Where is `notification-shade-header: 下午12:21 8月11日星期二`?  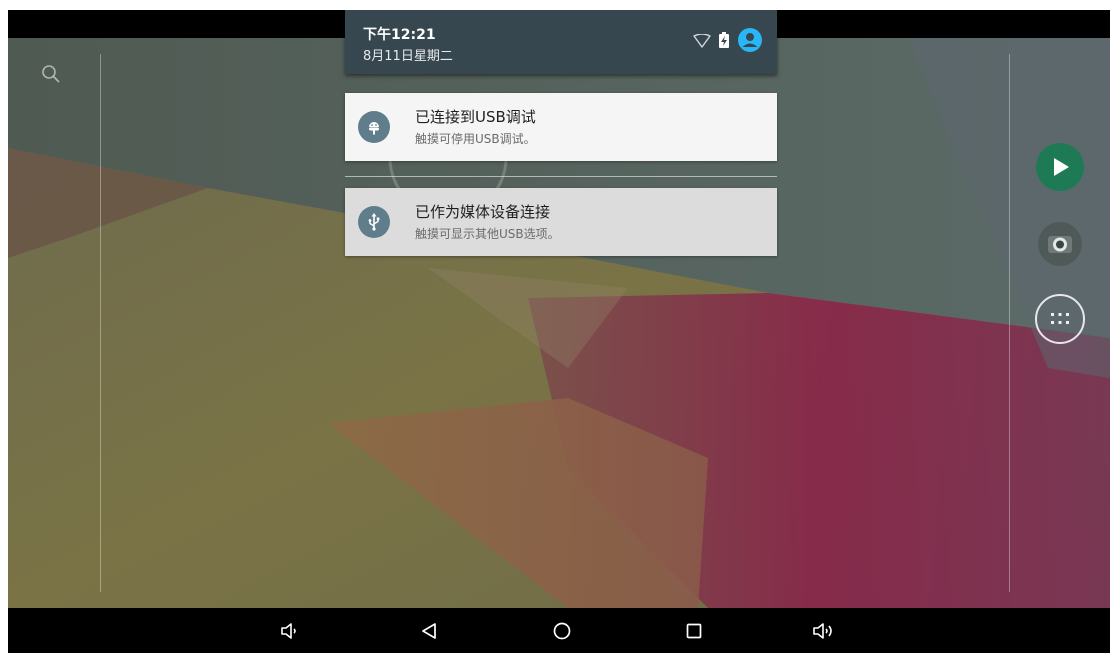 notification-shade-header: 下午12:21 8月11日星期二 is located at coordinates (561, 42).